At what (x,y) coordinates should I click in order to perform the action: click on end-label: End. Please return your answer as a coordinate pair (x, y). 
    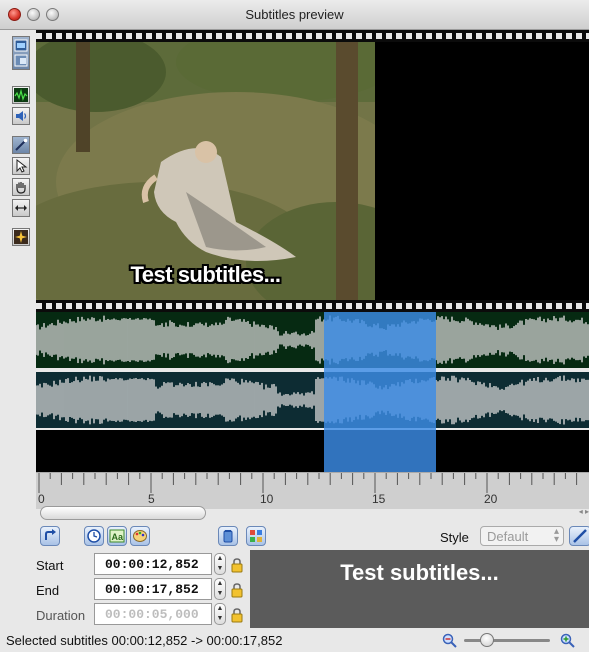
    Looking at the image, I should click on (48, 590).